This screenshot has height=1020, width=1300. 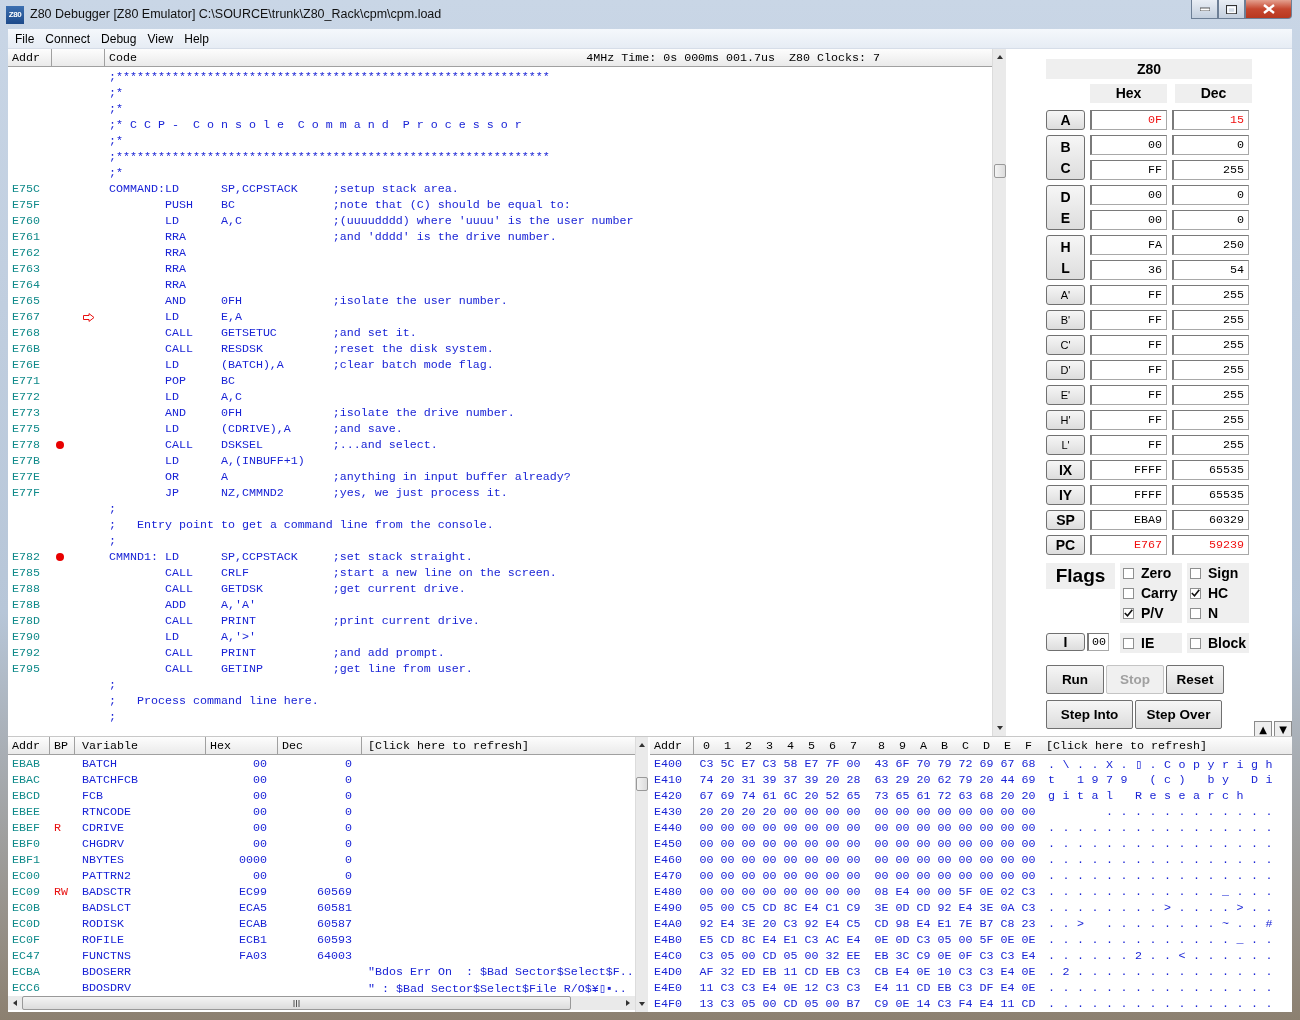 I want to click on column-header: Code 4MHz Time: 0s 000ms 001.7us Z80 Clocks: 7, so click(x=548, y=57).